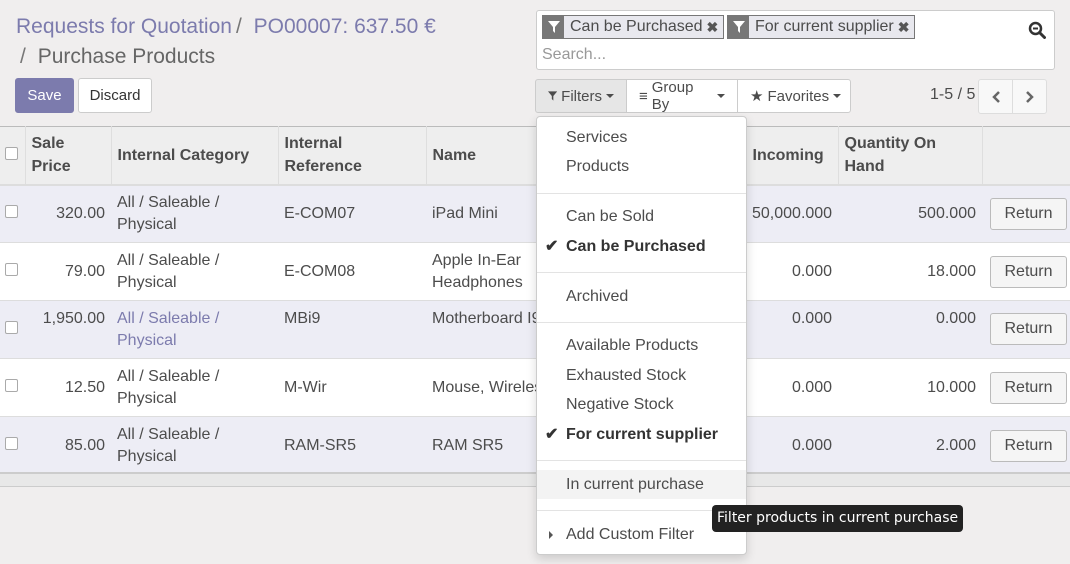 The image size is (1070, 564). What do you see at coordinates (68, 329) in the screenshot?
I see `sale-price-cell: 1,950.00` at bounding box center [68, 329].